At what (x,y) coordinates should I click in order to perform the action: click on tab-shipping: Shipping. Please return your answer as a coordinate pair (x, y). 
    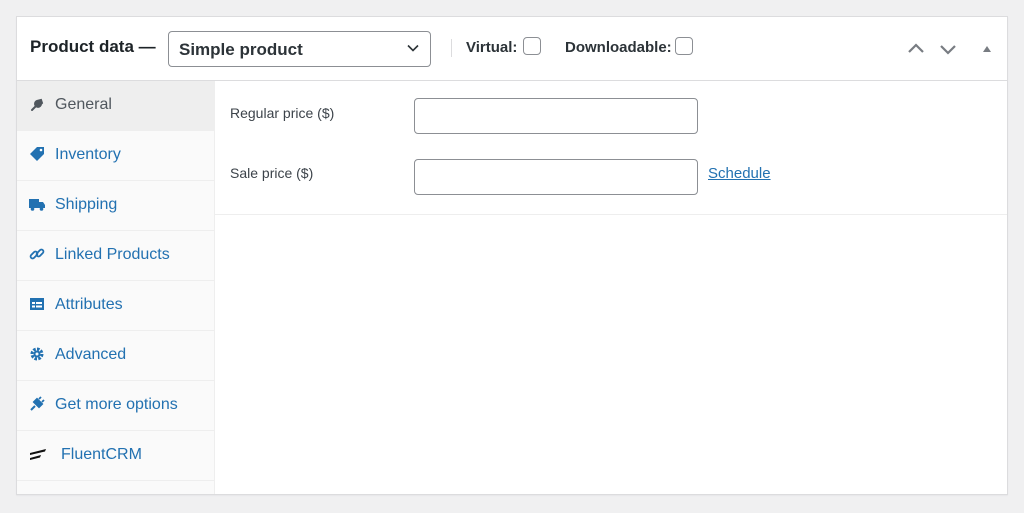
    Looking at the image, I should click on (115, 206).